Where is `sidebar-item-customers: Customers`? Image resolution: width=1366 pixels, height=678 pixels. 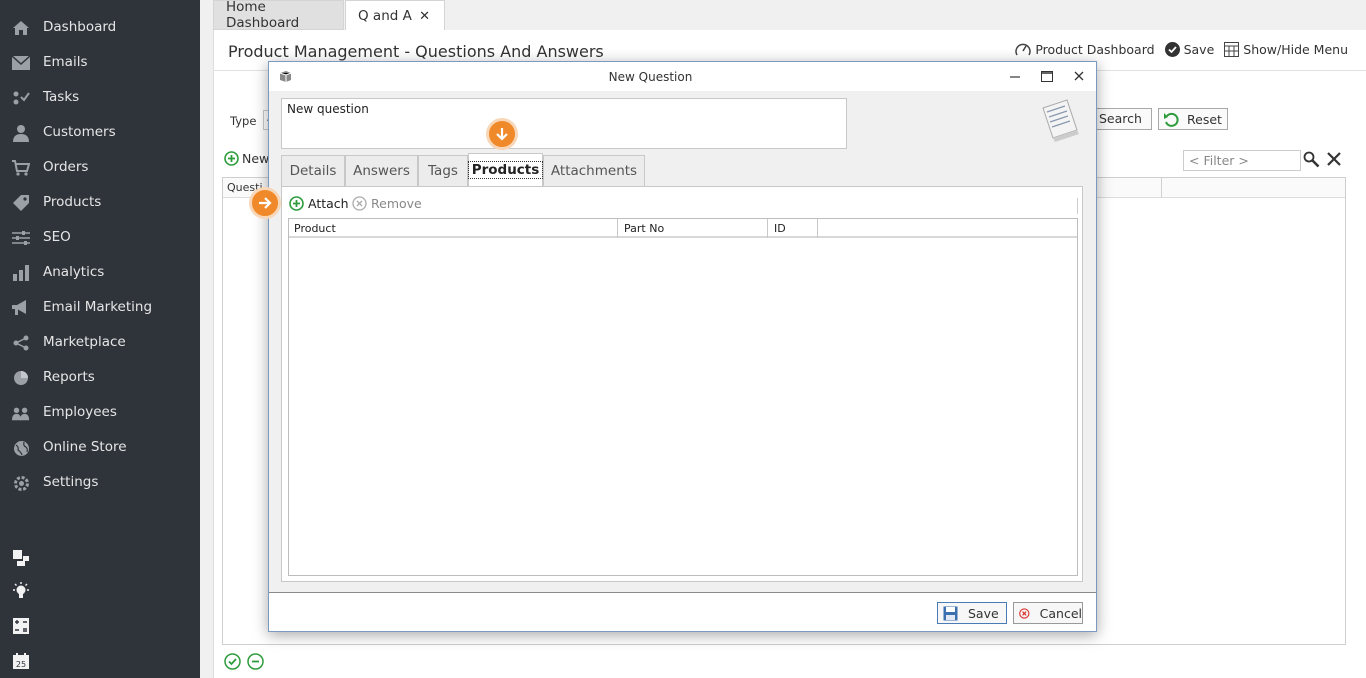
sidebar-item-customers: Customers is located at coordinates (100, 132).